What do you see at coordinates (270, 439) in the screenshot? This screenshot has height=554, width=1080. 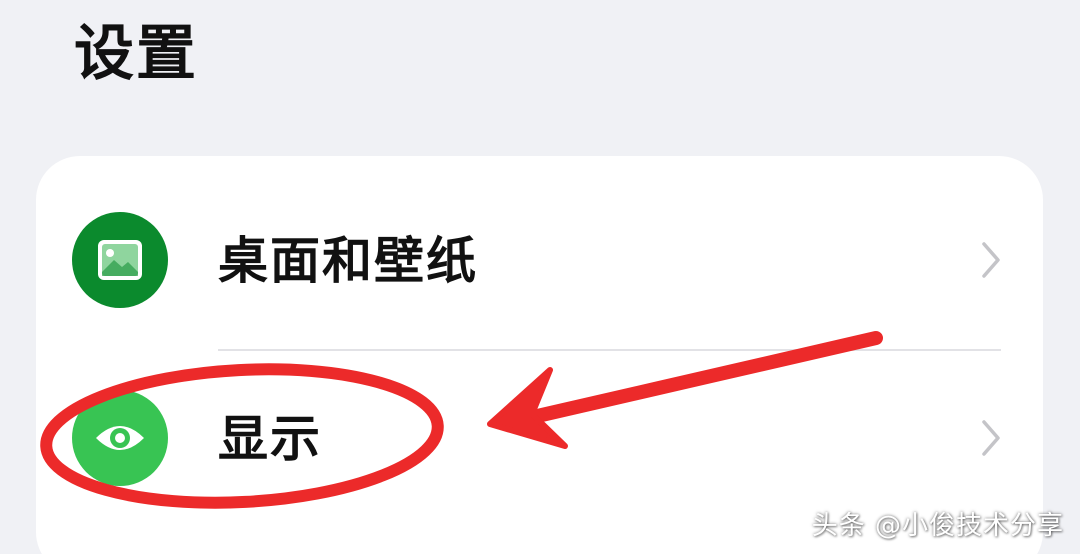 I see `settings-item-label: 显示` at bounding box center [270, 439].